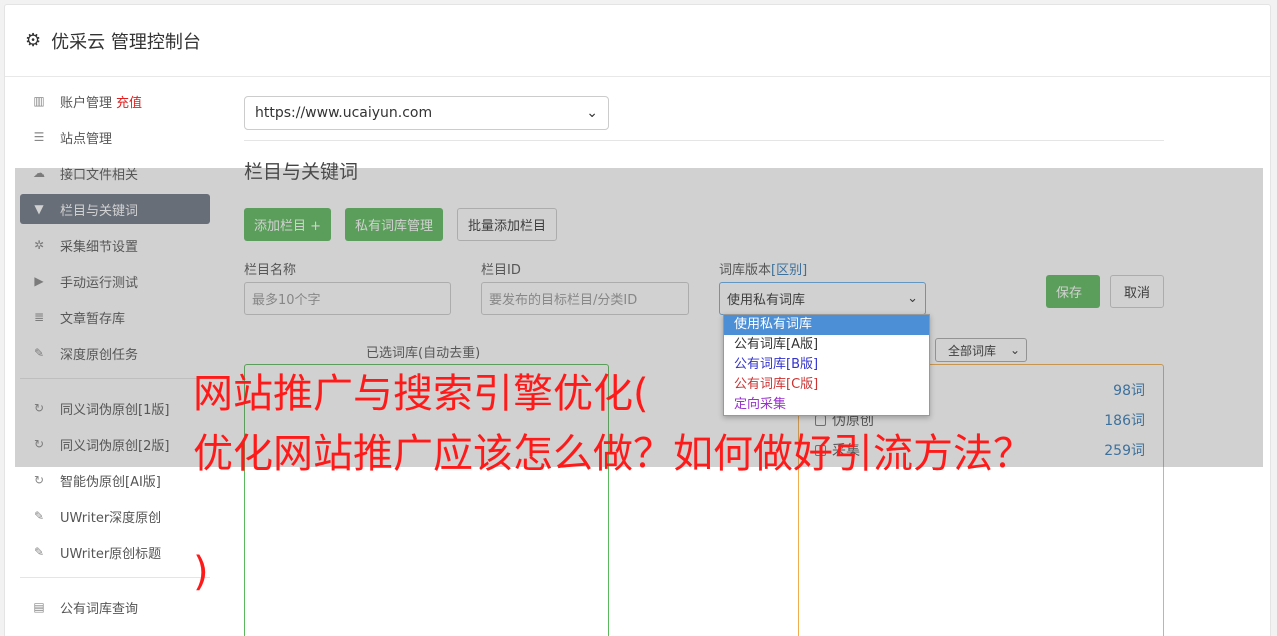 The image size is (1277, 636). I want to click on recharge-link: 充值, so click(129, 101).